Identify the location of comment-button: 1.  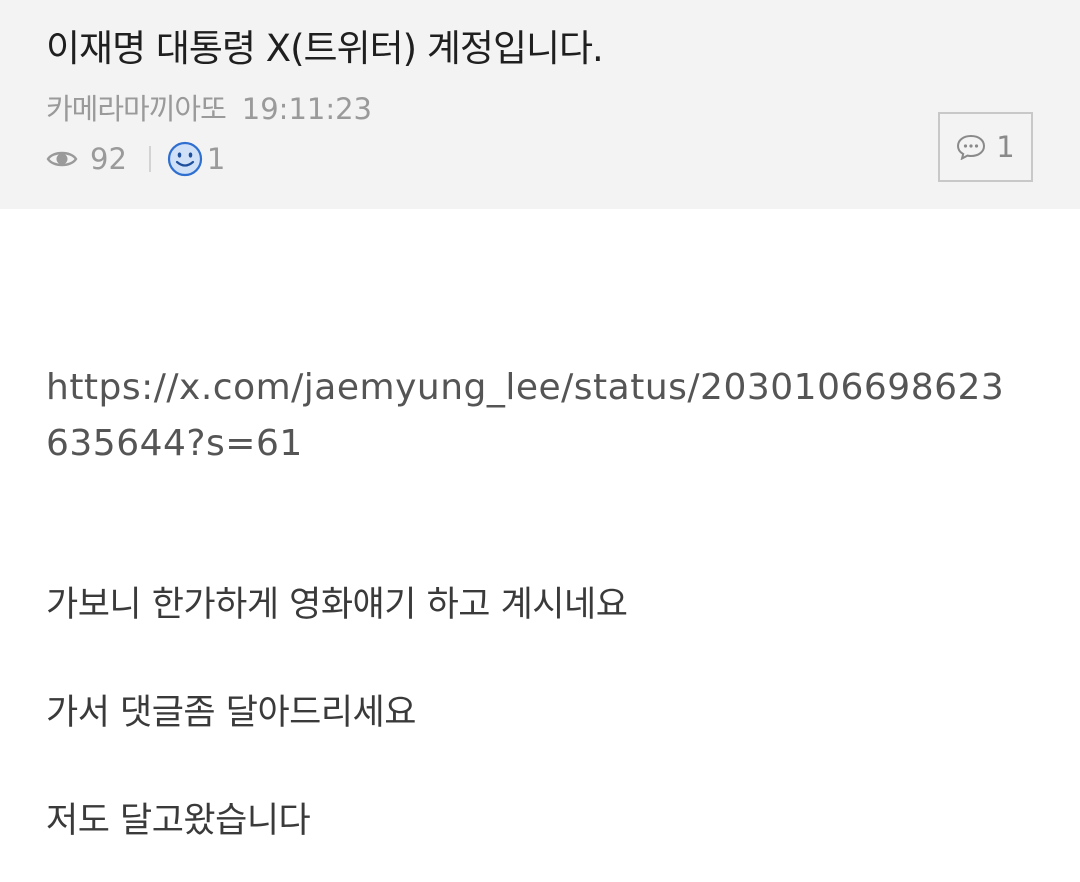
(985, 147).